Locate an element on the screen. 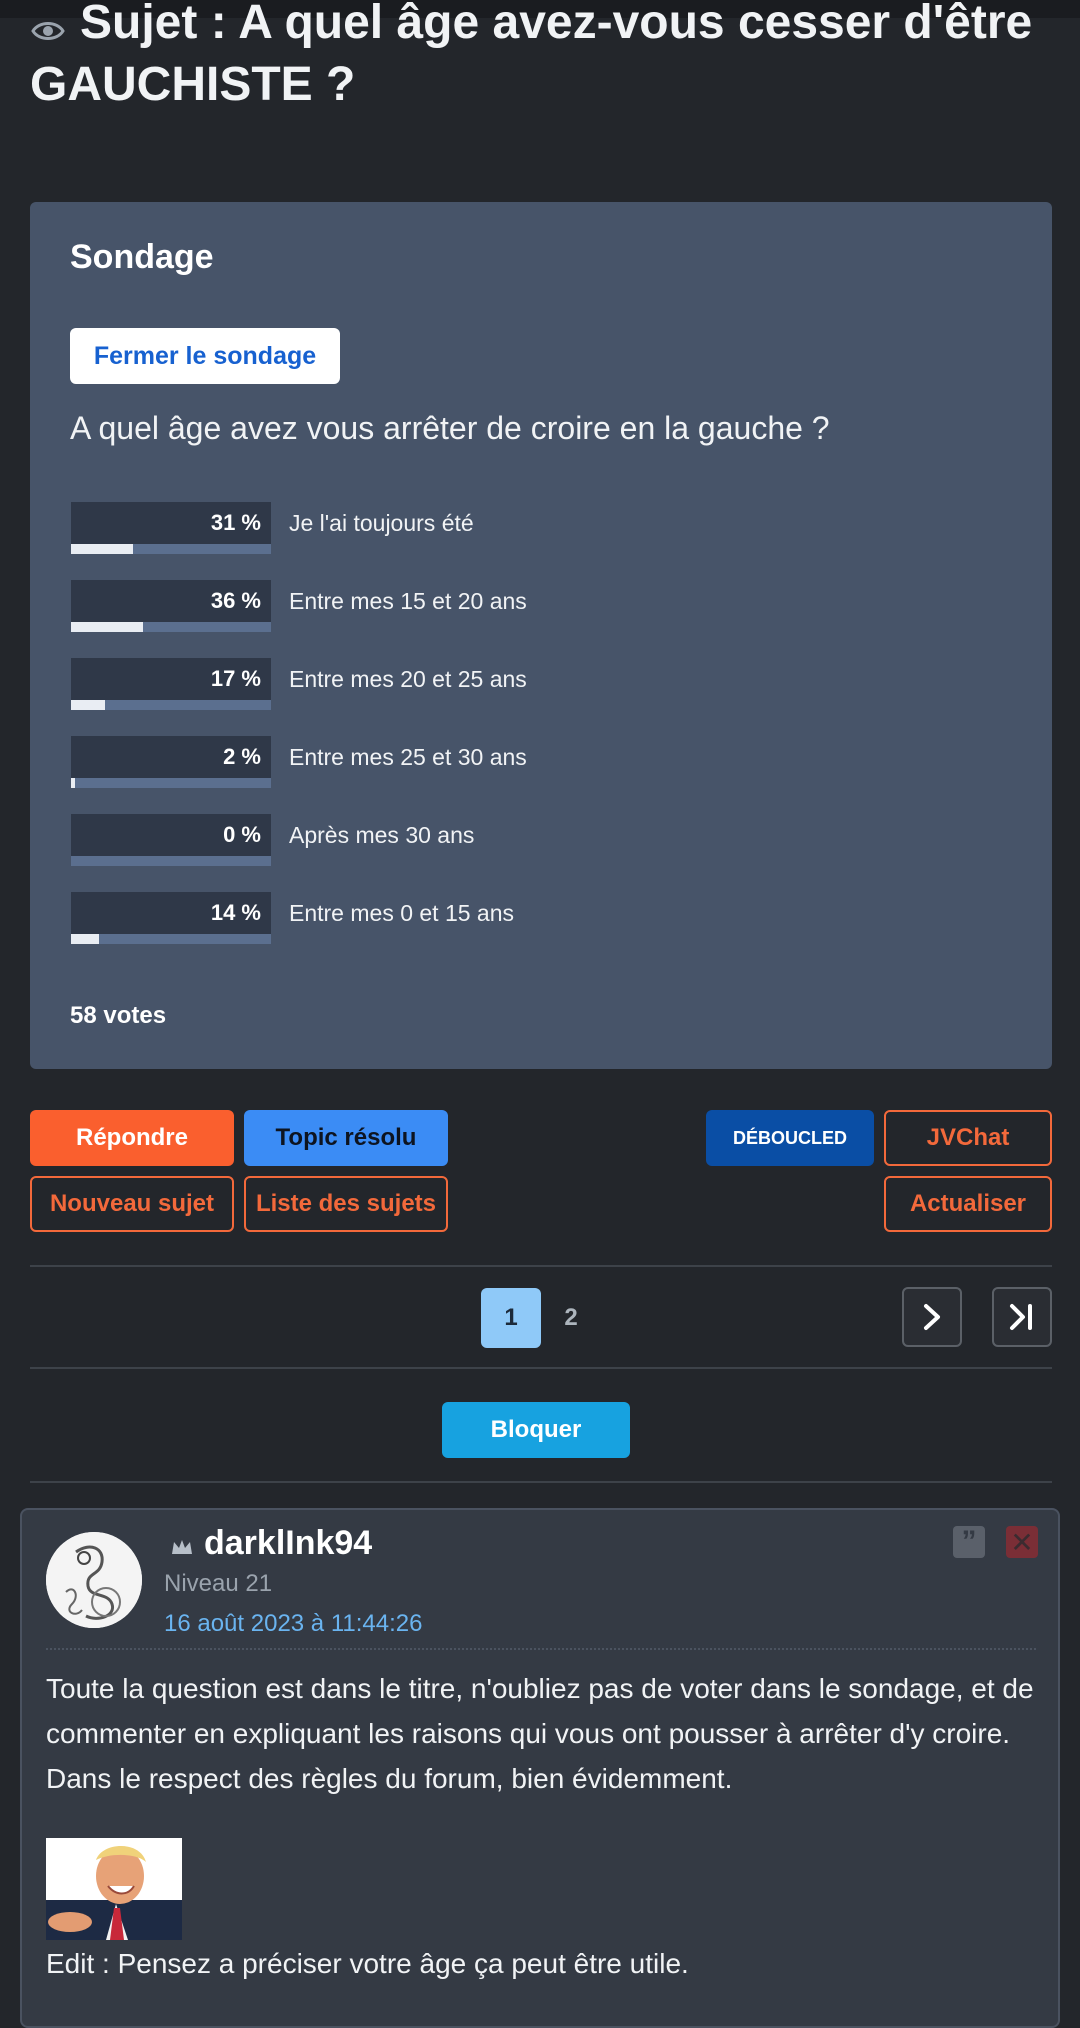  poll-option-label: Entre mes 25 et 30 ans is located at coordinates (408, 757).